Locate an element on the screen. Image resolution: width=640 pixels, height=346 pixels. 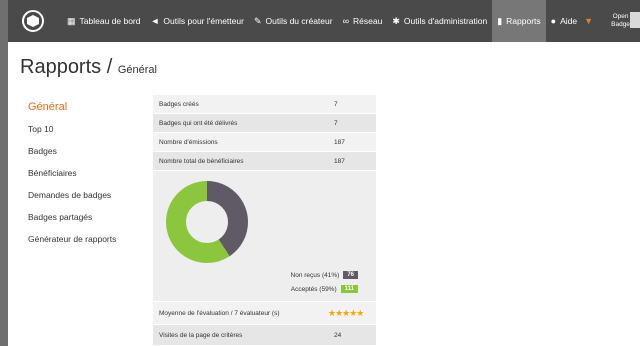
sidebar-item-badges: Badges is located at coordinates (72, 151).